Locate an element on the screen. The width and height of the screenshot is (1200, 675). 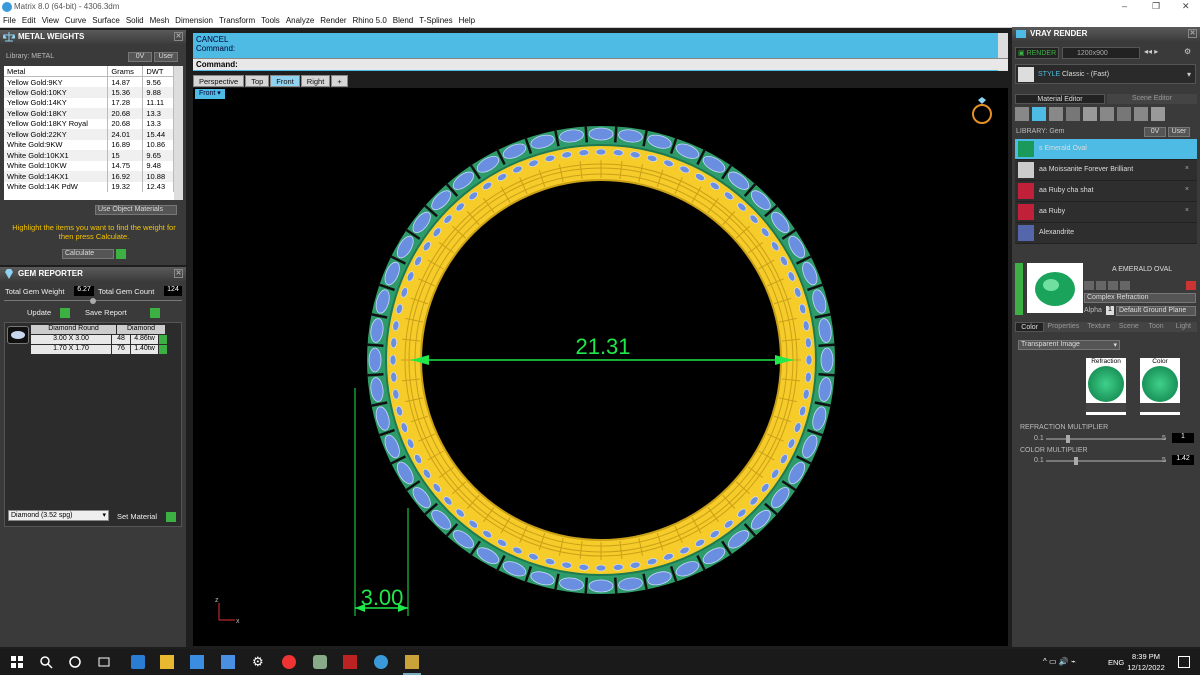
metal-table-scrollbar is located at coordinates (178, 133).